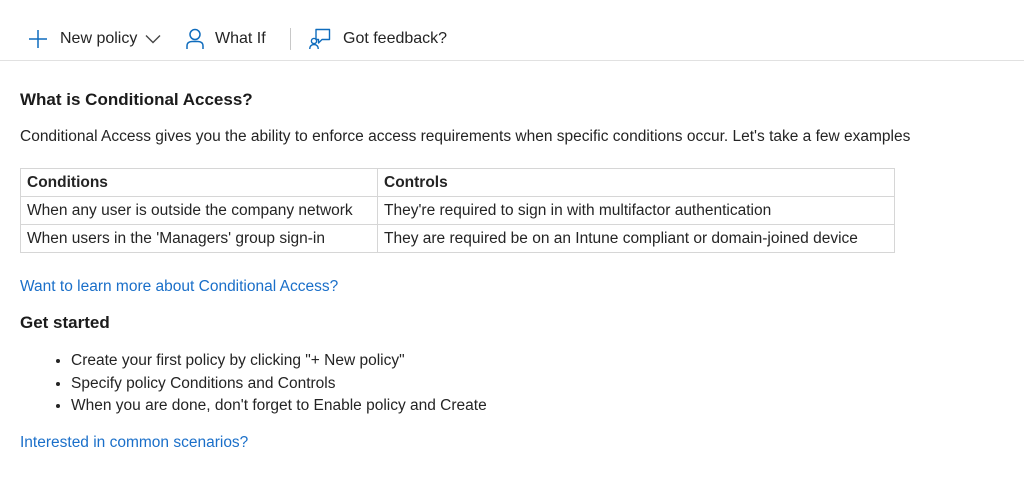  Describe the element at coordinates (136, 99) in the screenshot. I see `page-title: What is Conditional Access?` at that location.